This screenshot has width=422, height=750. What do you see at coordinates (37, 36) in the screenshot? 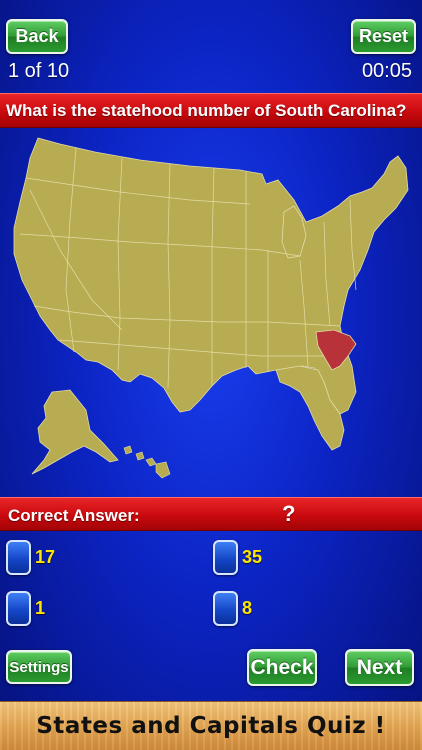
I see `back-button: Back` at bounding box center [37, 36].